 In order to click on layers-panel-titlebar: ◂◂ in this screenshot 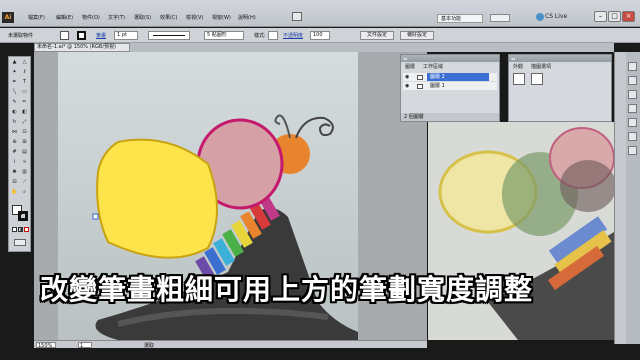, I will do `click(450, 58)`.